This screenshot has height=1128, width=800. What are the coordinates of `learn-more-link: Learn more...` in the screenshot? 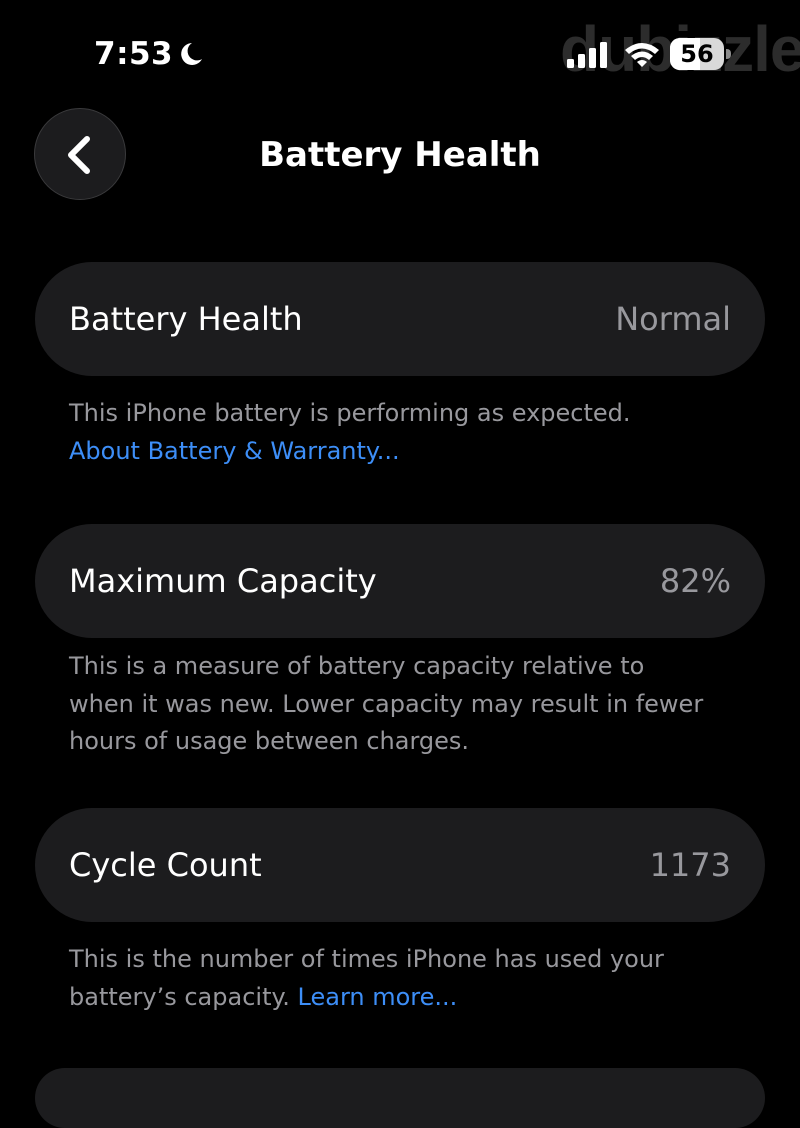 It's located at (378, 997).